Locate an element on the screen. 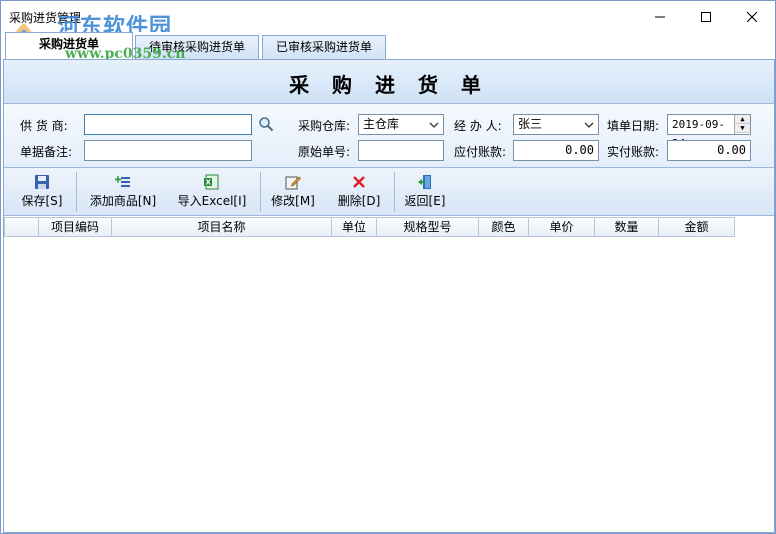  delete-button: 删除[D] is located at coordinates (359, 192).